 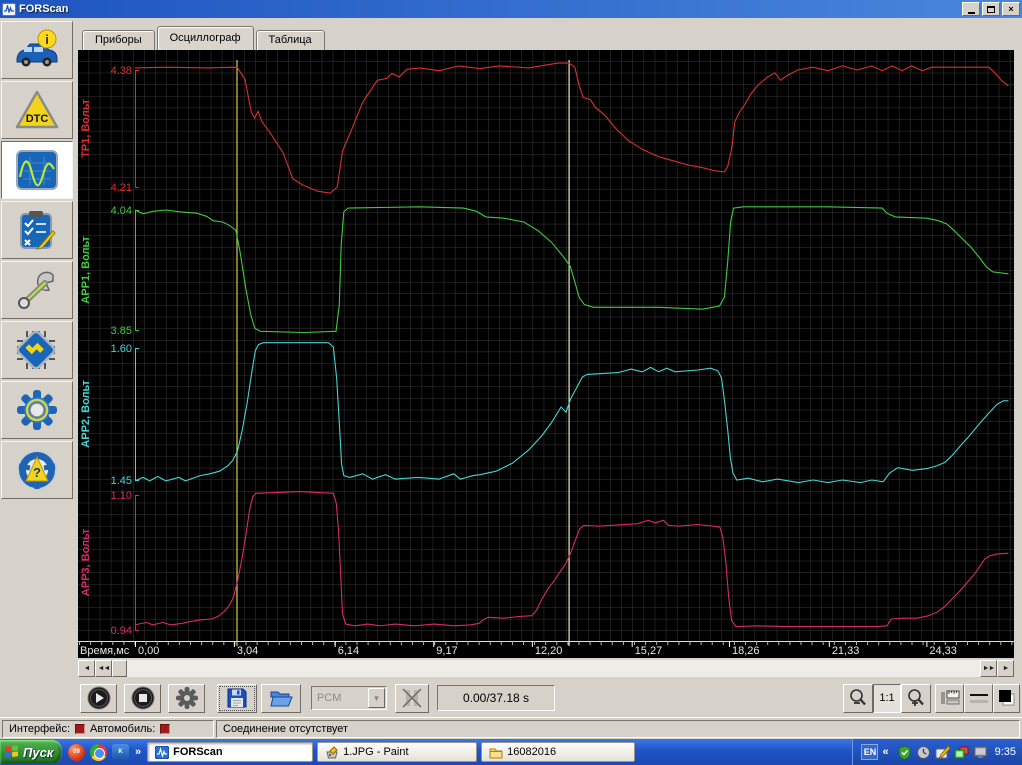 I want to click on interface-status-indicator, so click(x=80, y=728).